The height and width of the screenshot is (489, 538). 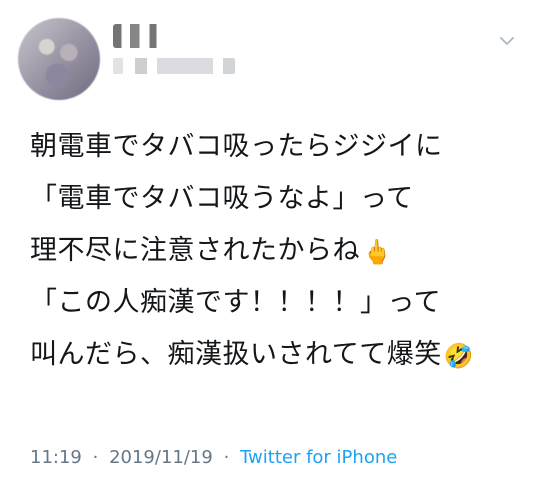 What do you see at coordinates (195, 250) in the screenshot?
I see `tweet-line-3-text: 理不尽に注意されたからね` at bounding box center [195, 250].